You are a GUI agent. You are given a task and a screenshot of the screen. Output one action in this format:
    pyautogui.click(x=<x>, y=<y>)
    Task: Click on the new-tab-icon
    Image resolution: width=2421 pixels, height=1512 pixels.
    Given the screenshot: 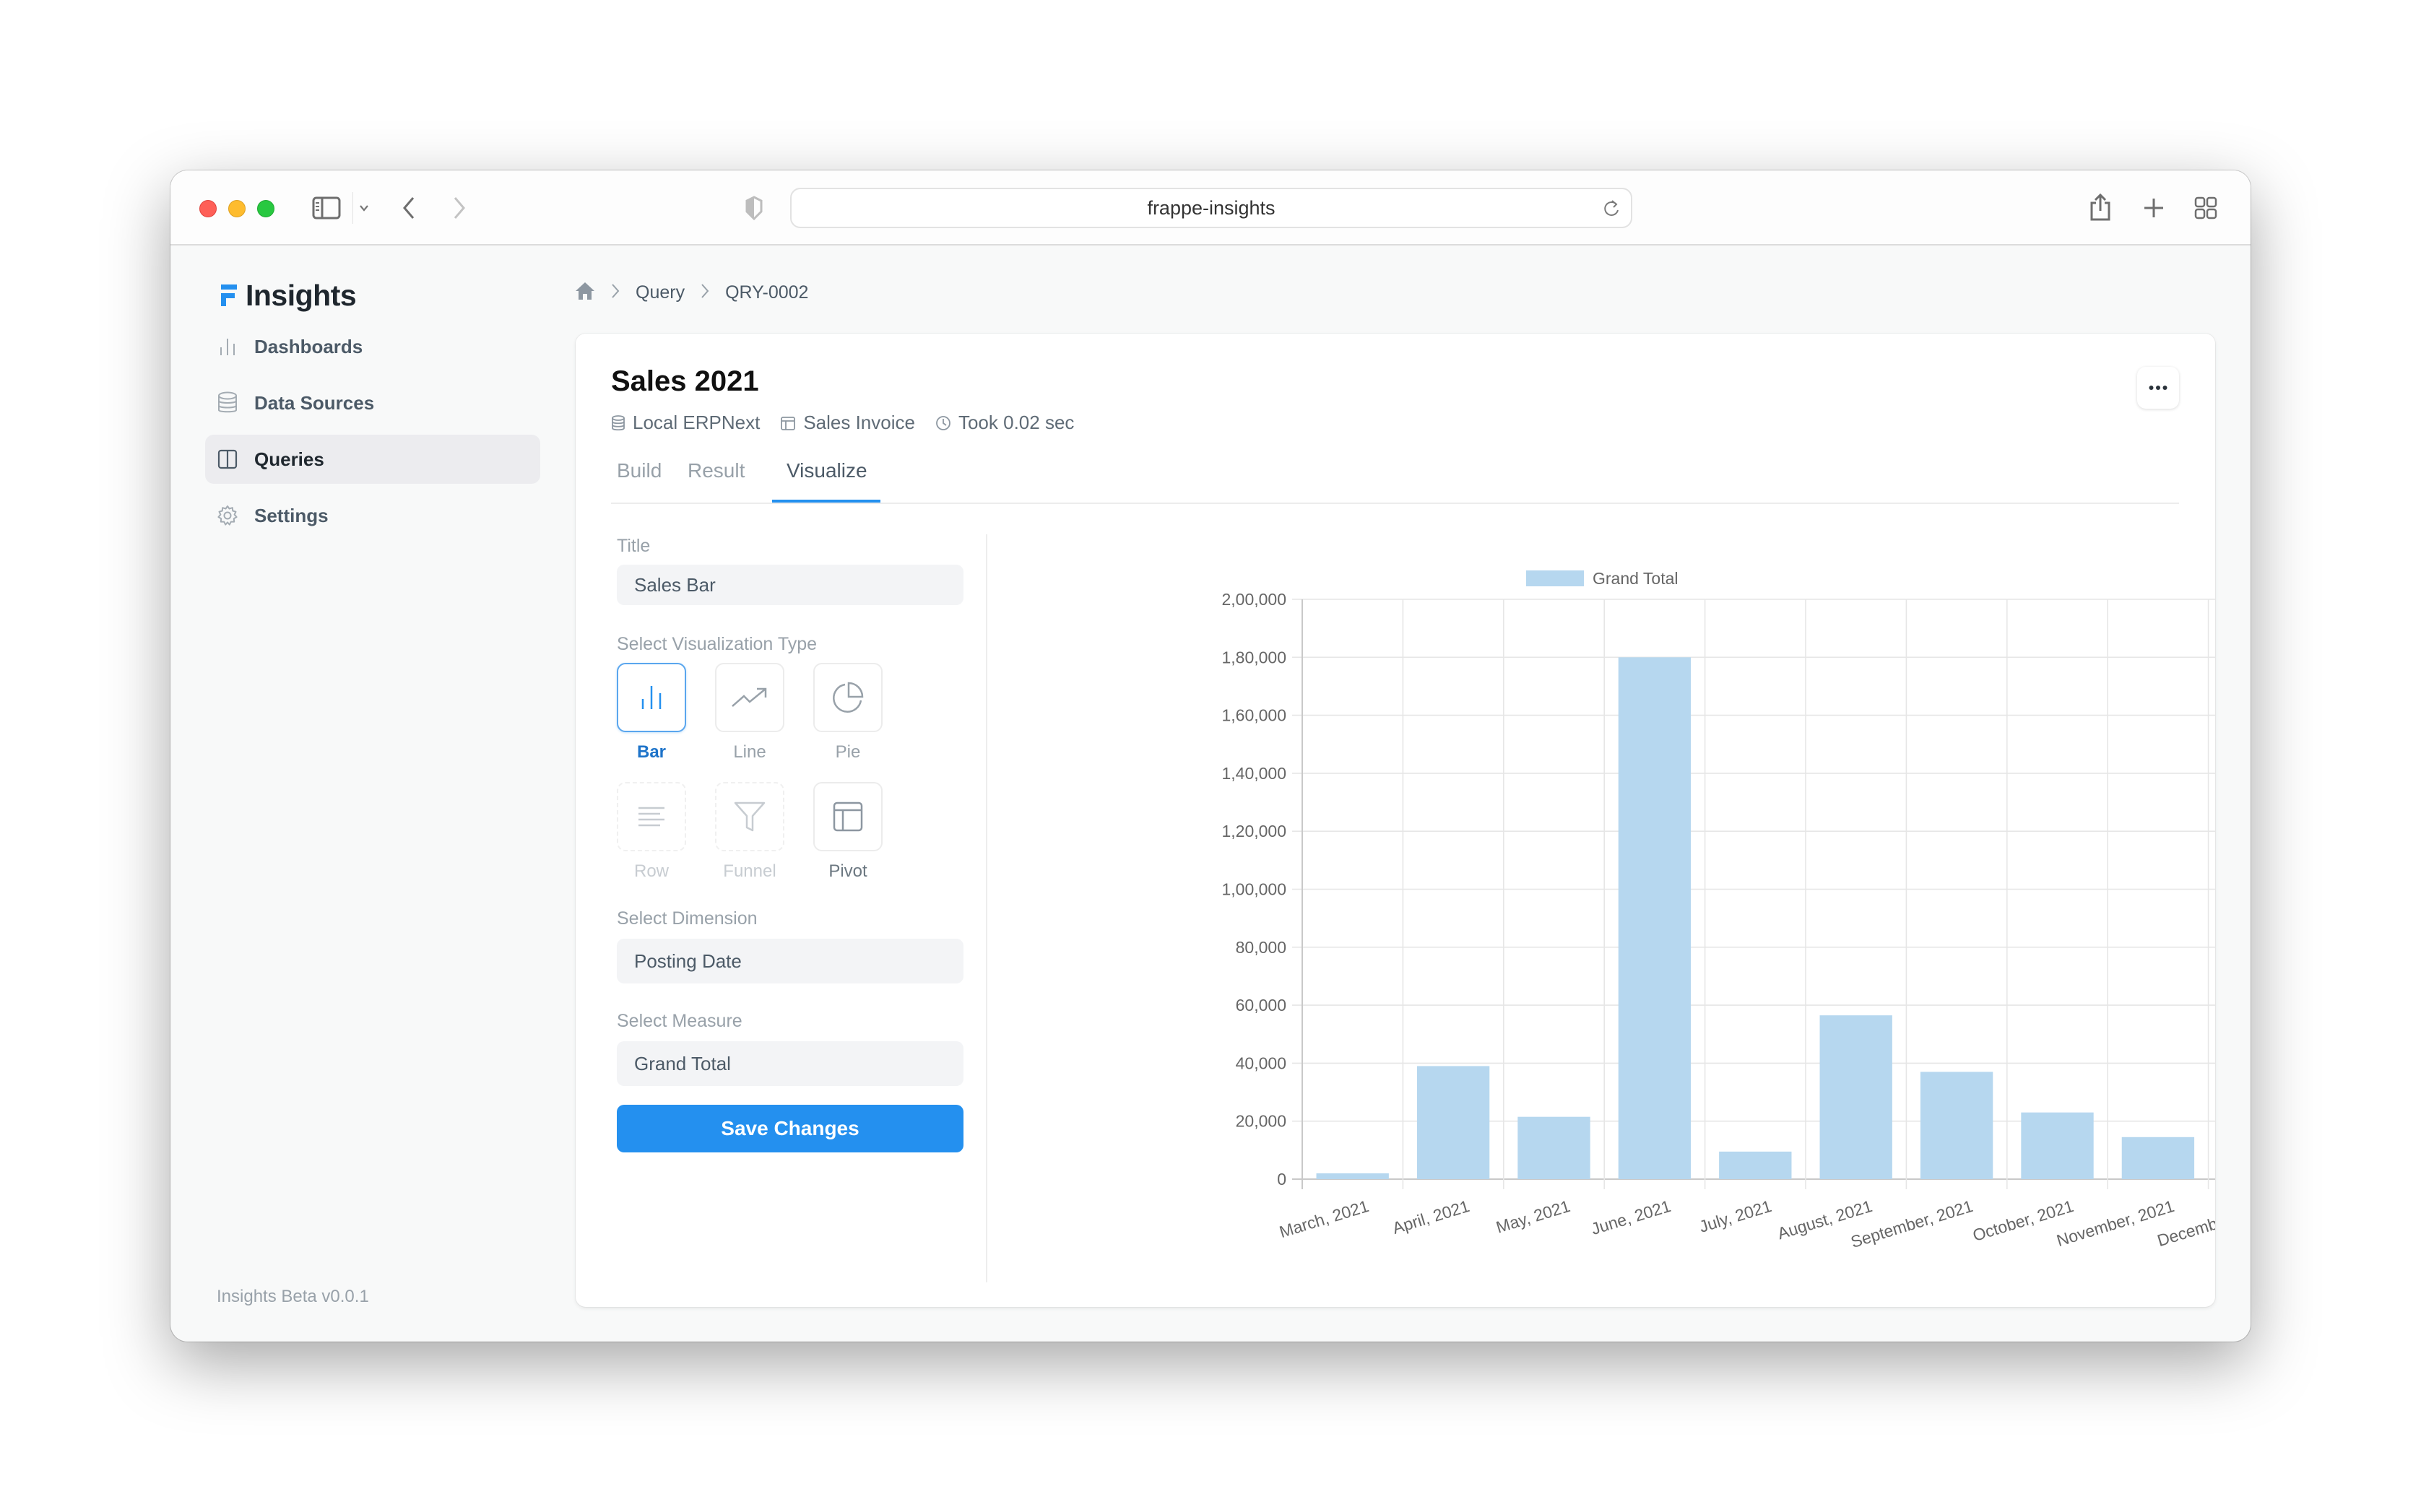 What is the action you would take?
    pyautogui.click(x=2154, y=208)
    